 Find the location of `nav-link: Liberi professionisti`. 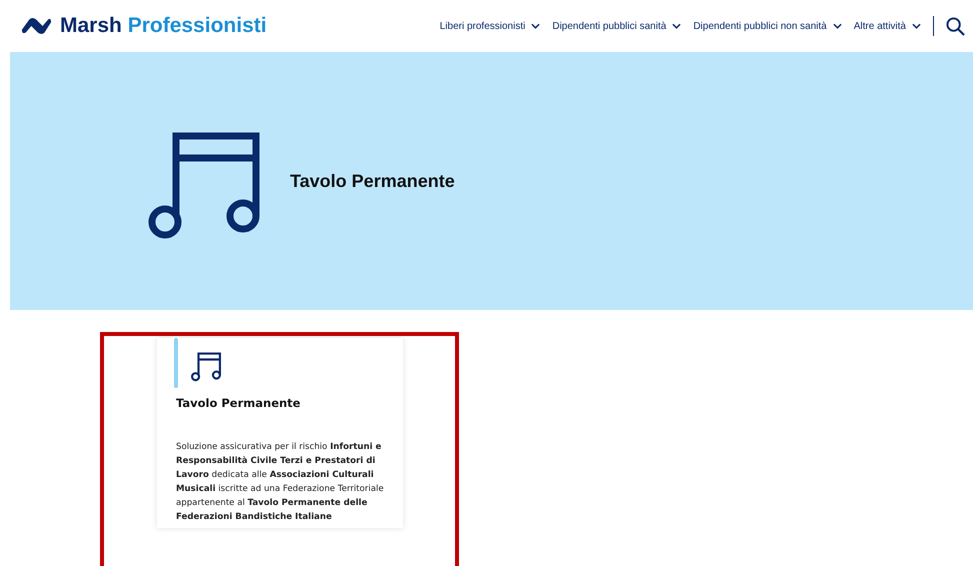

nav-link: Liberi professionisti is located at coordinates (490, 26).